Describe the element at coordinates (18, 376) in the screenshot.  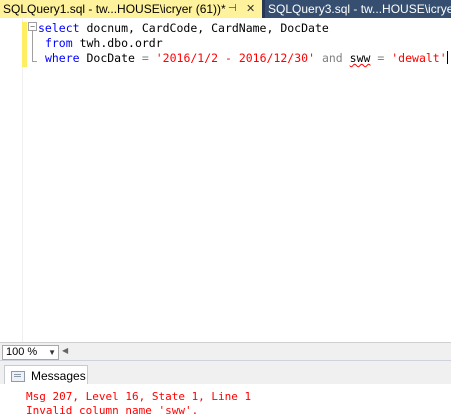
I see `messages-icon` at that location.